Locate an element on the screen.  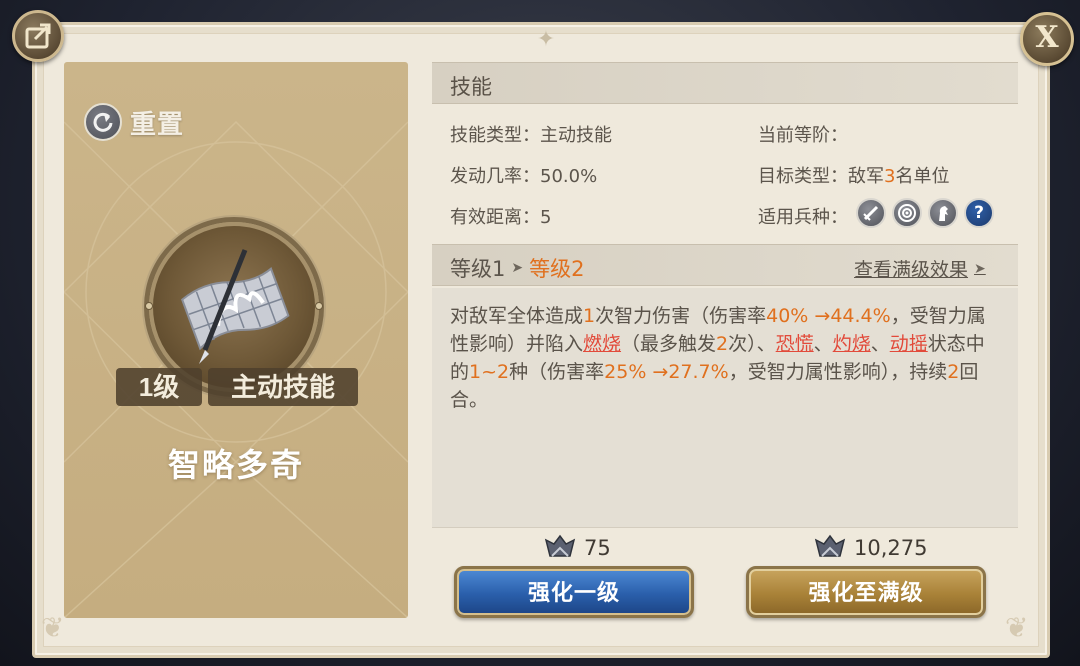
corner-ornament-icon: ❦ is located at coordinates (1017, 627).